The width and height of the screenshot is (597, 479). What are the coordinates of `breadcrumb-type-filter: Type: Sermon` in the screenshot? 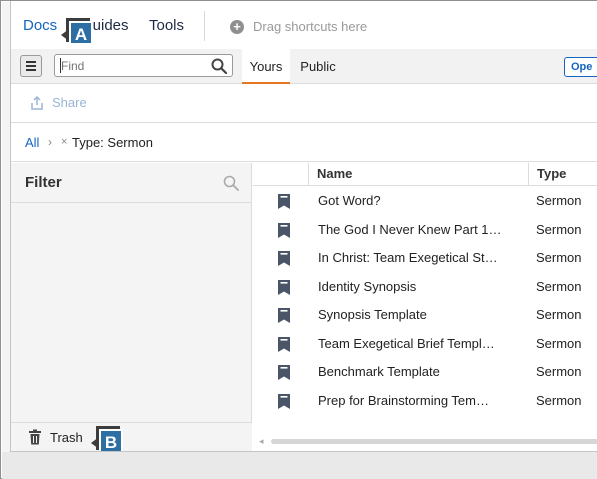 It's located at (112, 142).